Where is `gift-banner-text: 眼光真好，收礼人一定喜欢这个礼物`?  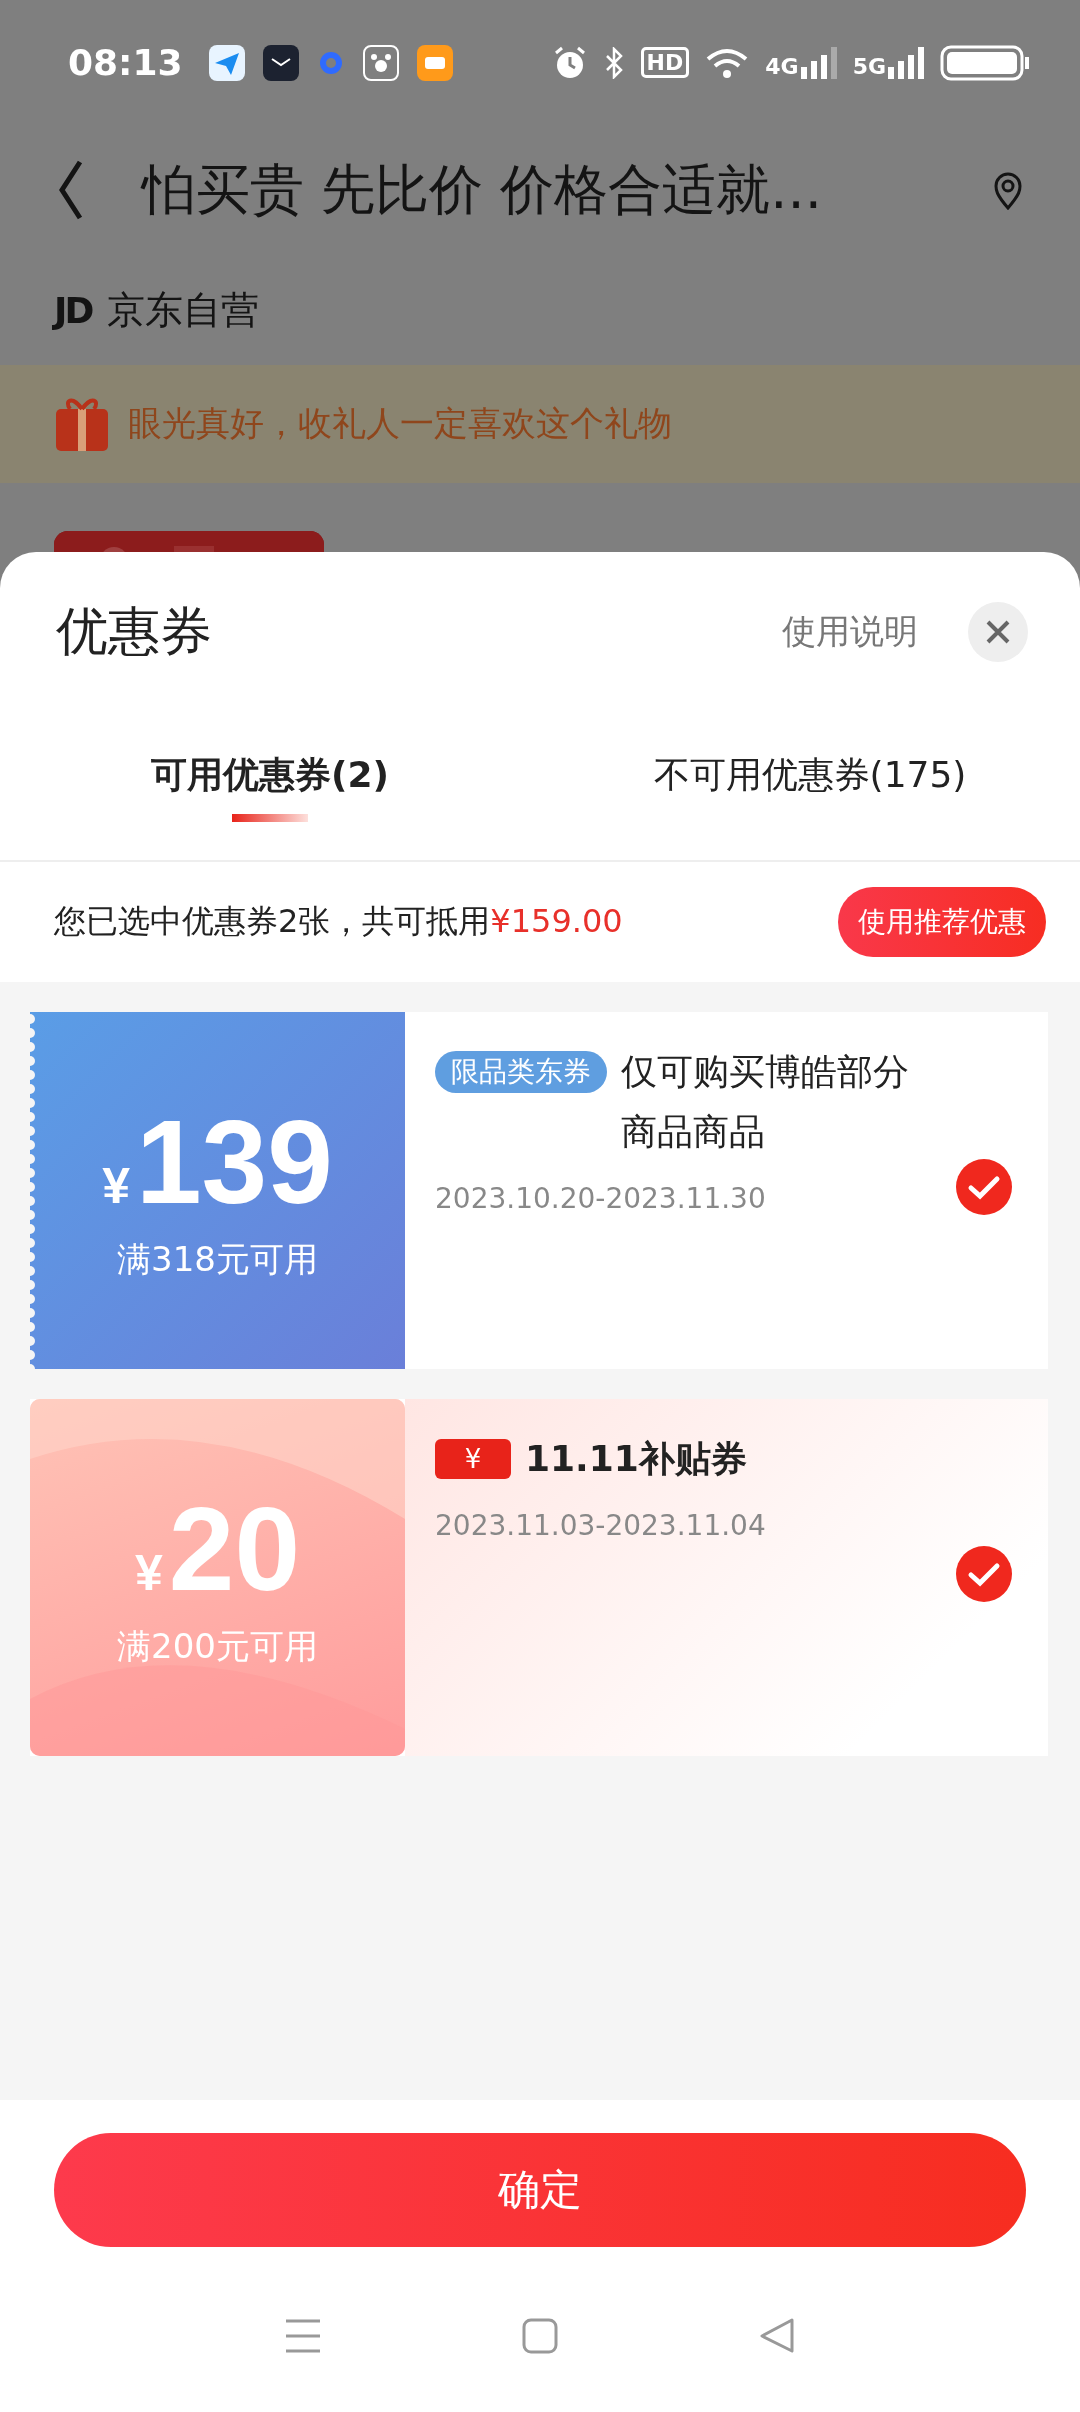
gift-banner-text: 眼光真好，收礼人一定喜欢这个礼物 is located at coordinates (400, 423).